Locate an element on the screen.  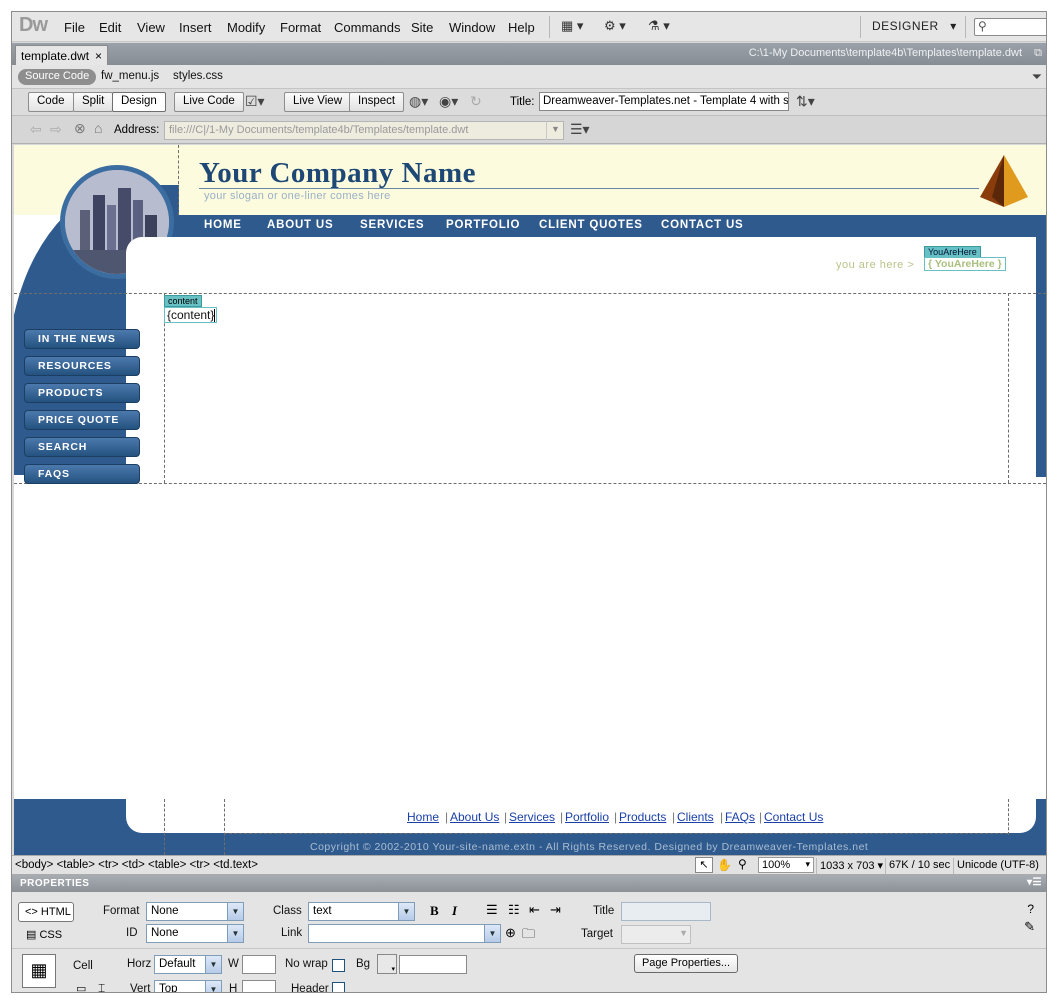
ordered-list-icon: ☷ is located at coordinates (514, 910).